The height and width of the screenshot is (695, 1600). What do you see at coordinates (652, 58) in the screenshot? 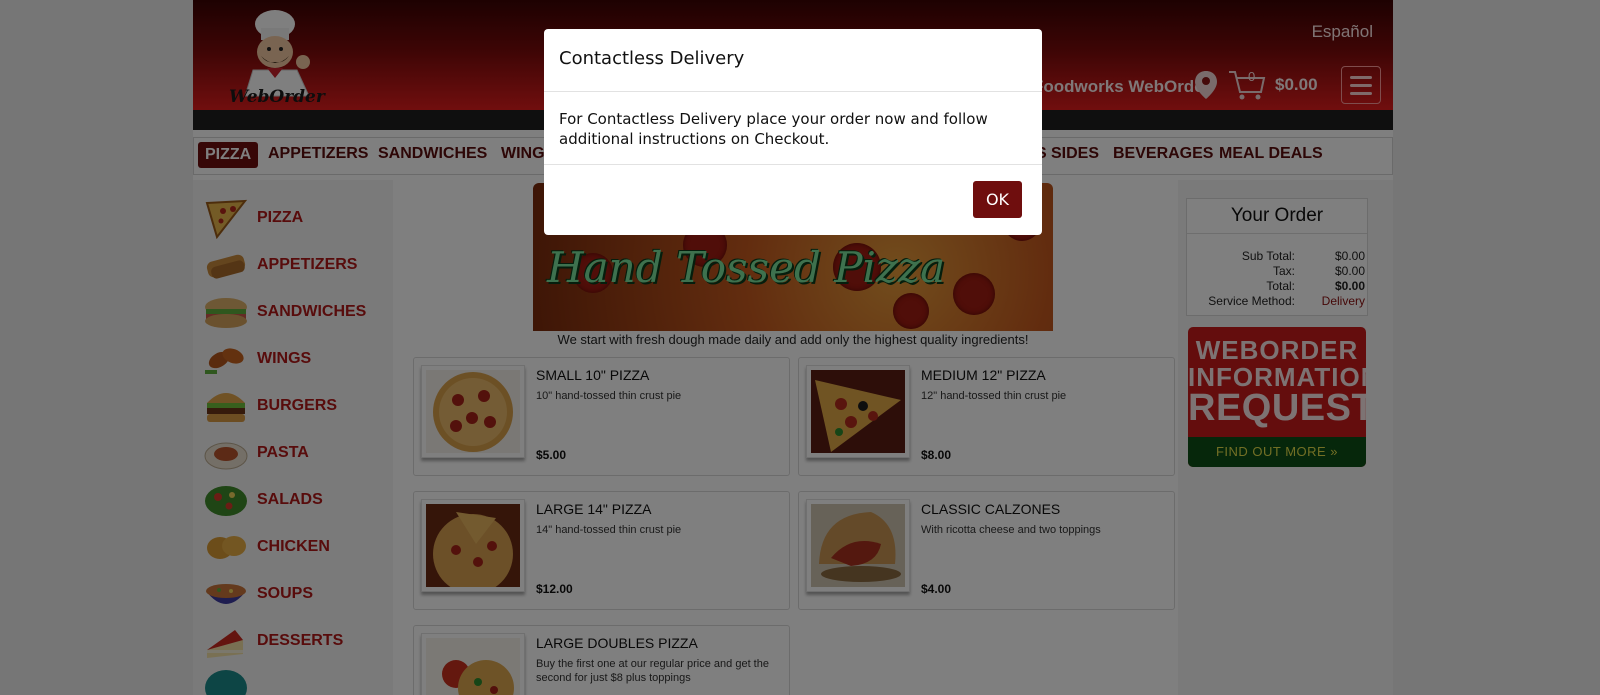
I see `dialog-title: Contactless Delivery` at bounding box center [652, 58].